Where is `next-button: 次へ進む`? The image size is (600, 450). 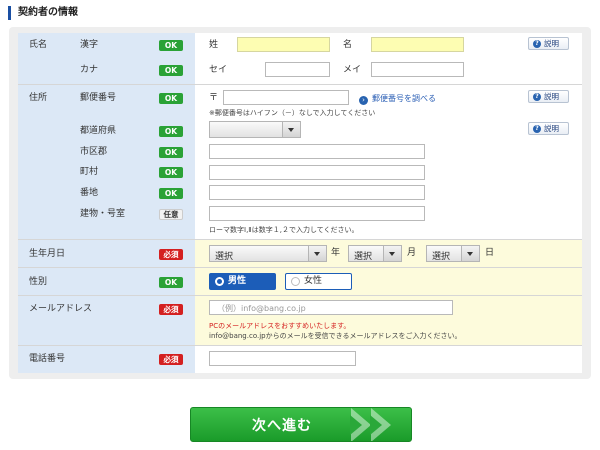
next-button: 次へ進む is located at coordinates (301, 424).